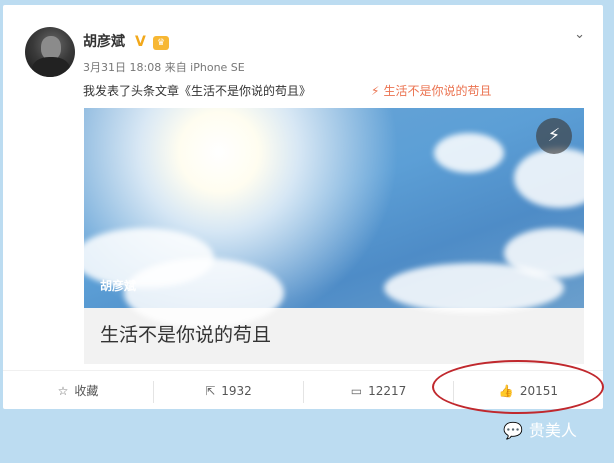 This screenshot has height=463, width=614. What do you see at coordinates (518, 387) in the screenshot?
I see `highlight-circle-annotation` at bounding box center [518, 387].